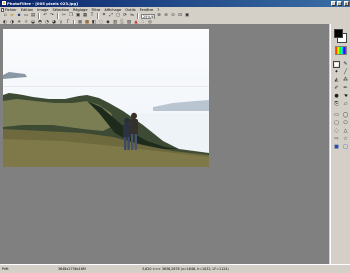 The width and height of the screenshot is (350, 273). What do you see at coordinates (336, 64) in the screenshot?
I see `select-icon: ⬚` at bounding box center [336, 64].